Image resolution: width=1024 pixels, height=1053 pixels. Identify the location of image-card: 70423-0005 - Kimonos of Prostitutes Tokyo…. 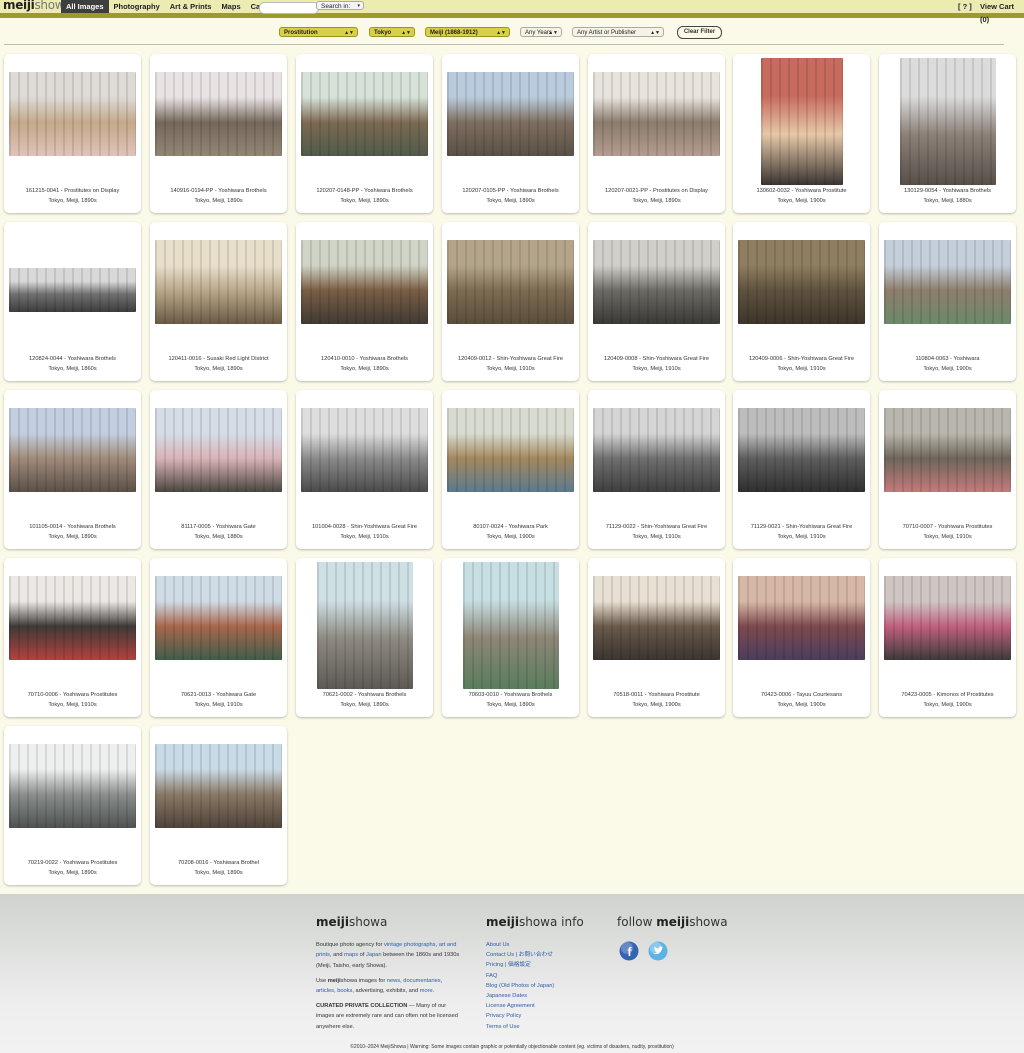
(947, 637).